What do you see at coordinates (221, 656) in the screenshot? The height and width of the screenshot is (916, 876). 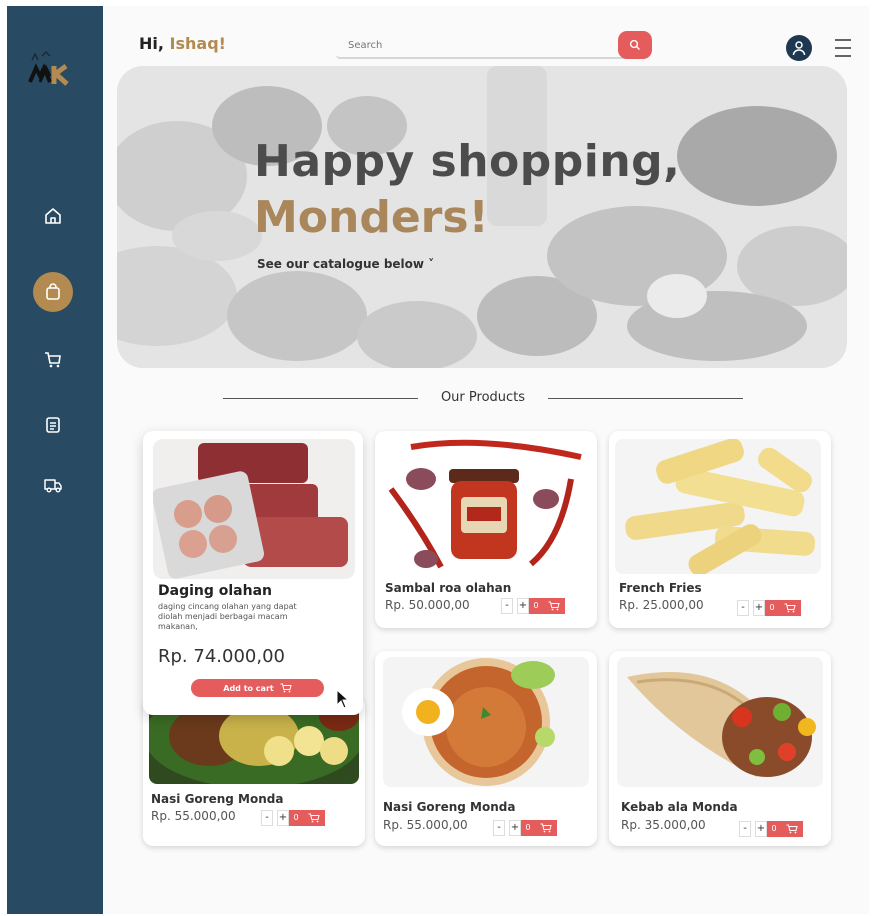 I see `product-price: Rp. 74.000,00` at bounding box center [221, 656].